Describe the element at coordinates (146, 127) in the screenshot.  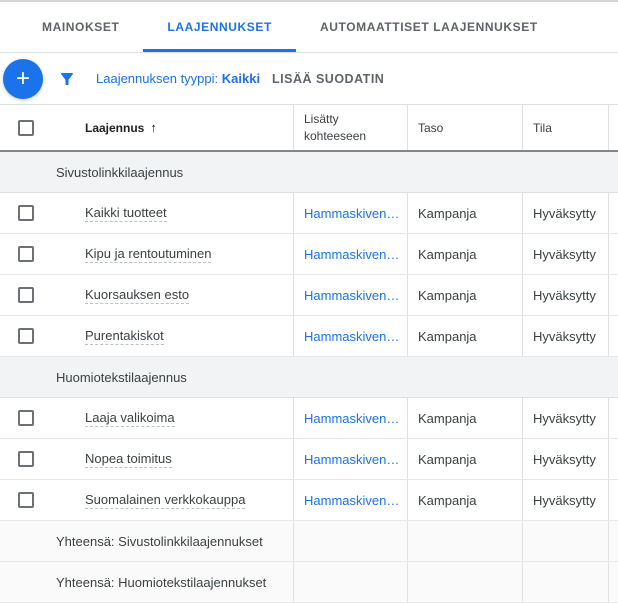
I see `header-extension: Laajennus ↑` at that location.